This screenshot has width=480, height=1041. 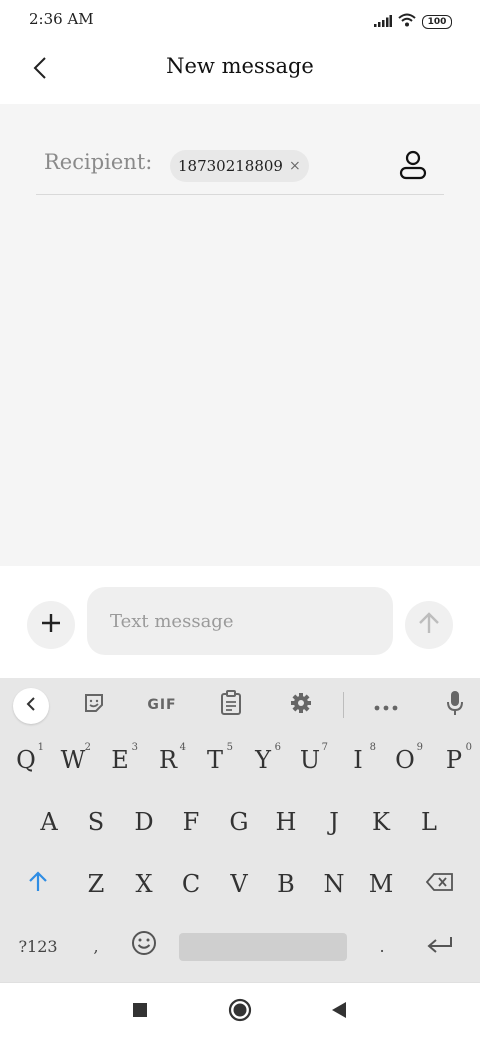 What do you see at coordinates (407, 21) in the screenshot?
I see `wifi-icon` at bounding box center [407, 21].